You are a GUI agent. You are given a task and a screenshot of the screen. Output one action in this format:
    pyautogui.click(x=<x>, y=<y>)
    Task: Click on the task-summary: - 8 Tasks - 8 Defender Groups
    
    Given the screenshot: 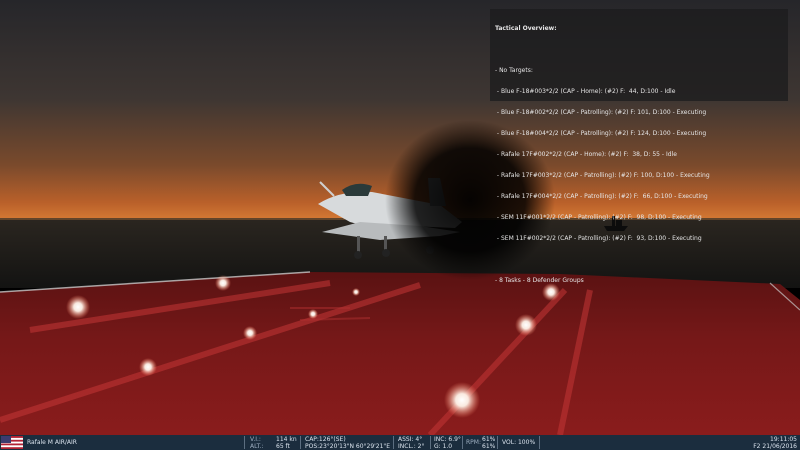 What is the action you would take?
    pyautogui.click(x=539, y=280)
    